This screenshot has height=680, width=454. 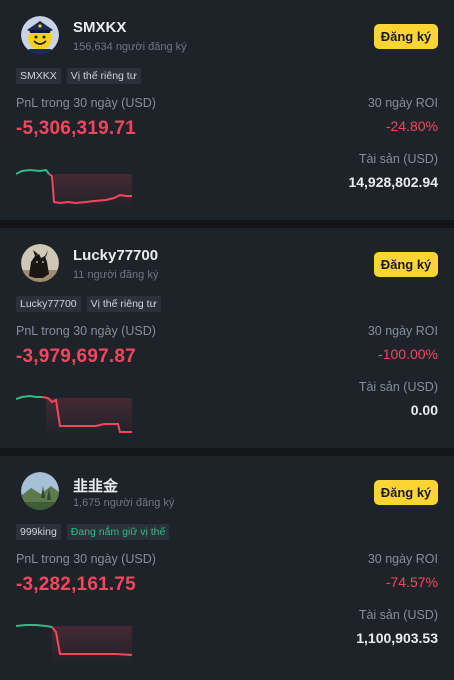 I want to click on trader-tag: Lucky77700, so click(x=48, y=304).